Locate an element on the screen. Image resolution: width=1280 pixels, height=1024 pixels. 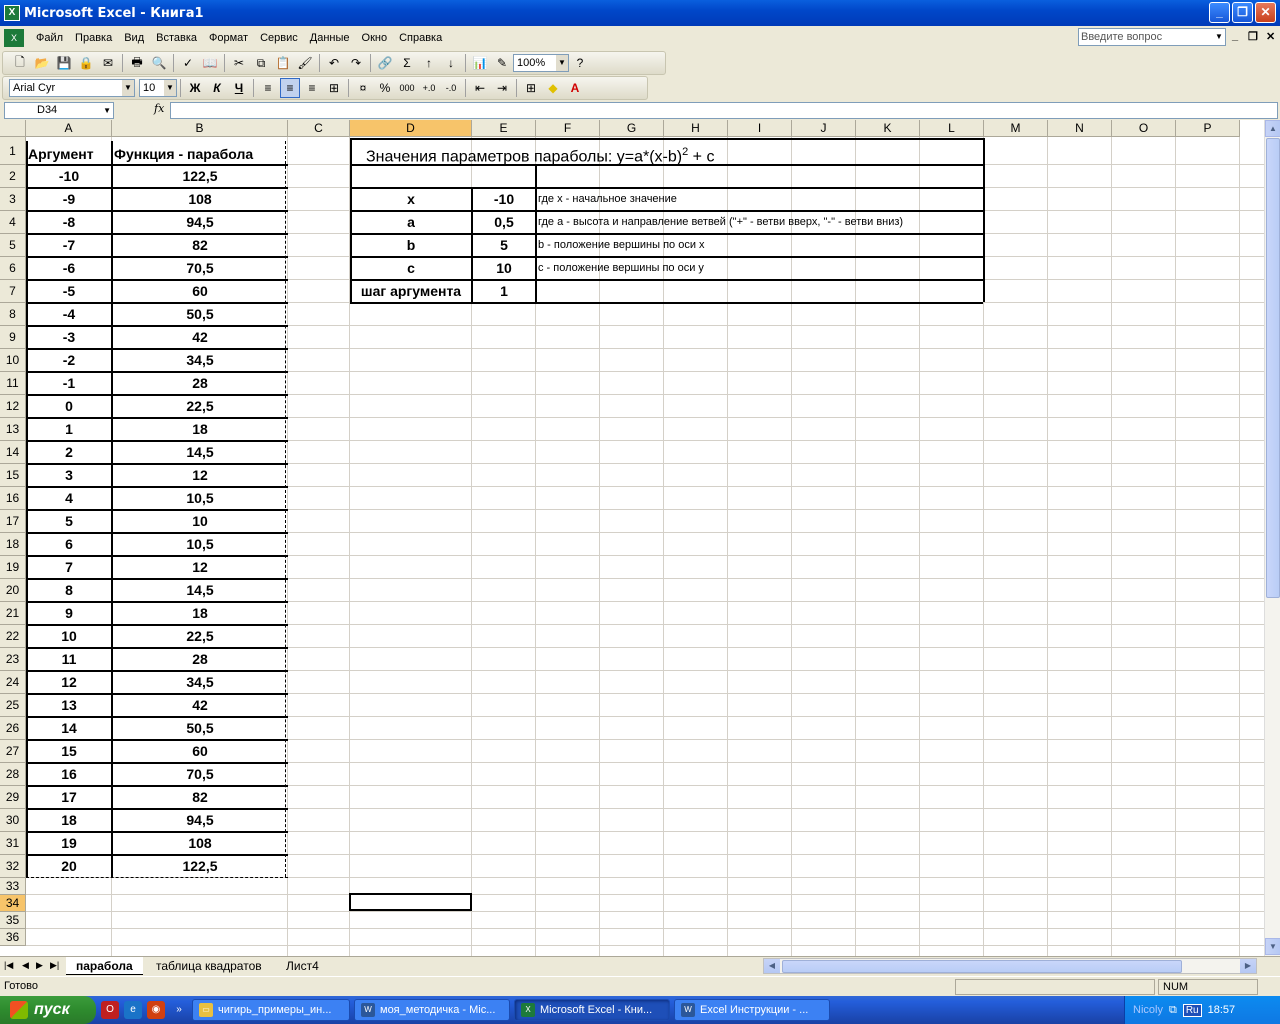
maximize-button: ❐ is located at coordinates (1242, 12).